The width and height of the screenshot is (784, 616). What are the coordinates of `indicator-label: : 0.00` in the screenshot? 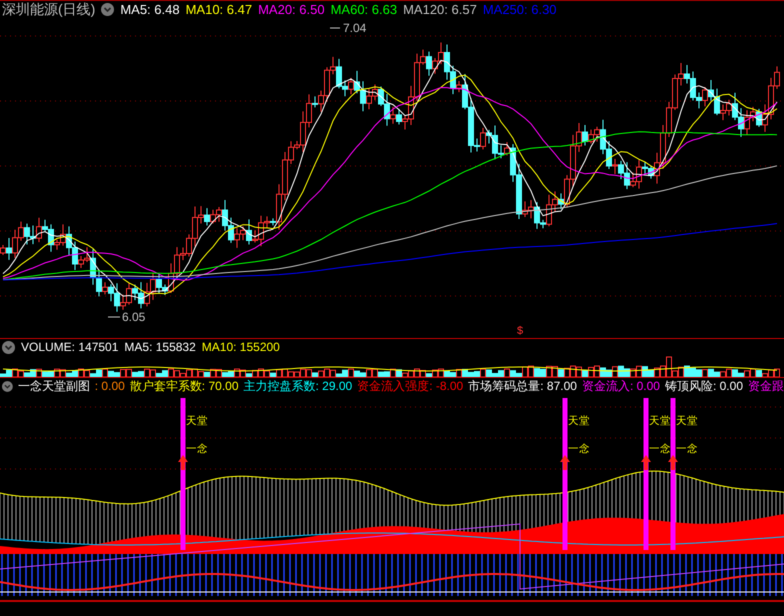 It's located at (109, 386).